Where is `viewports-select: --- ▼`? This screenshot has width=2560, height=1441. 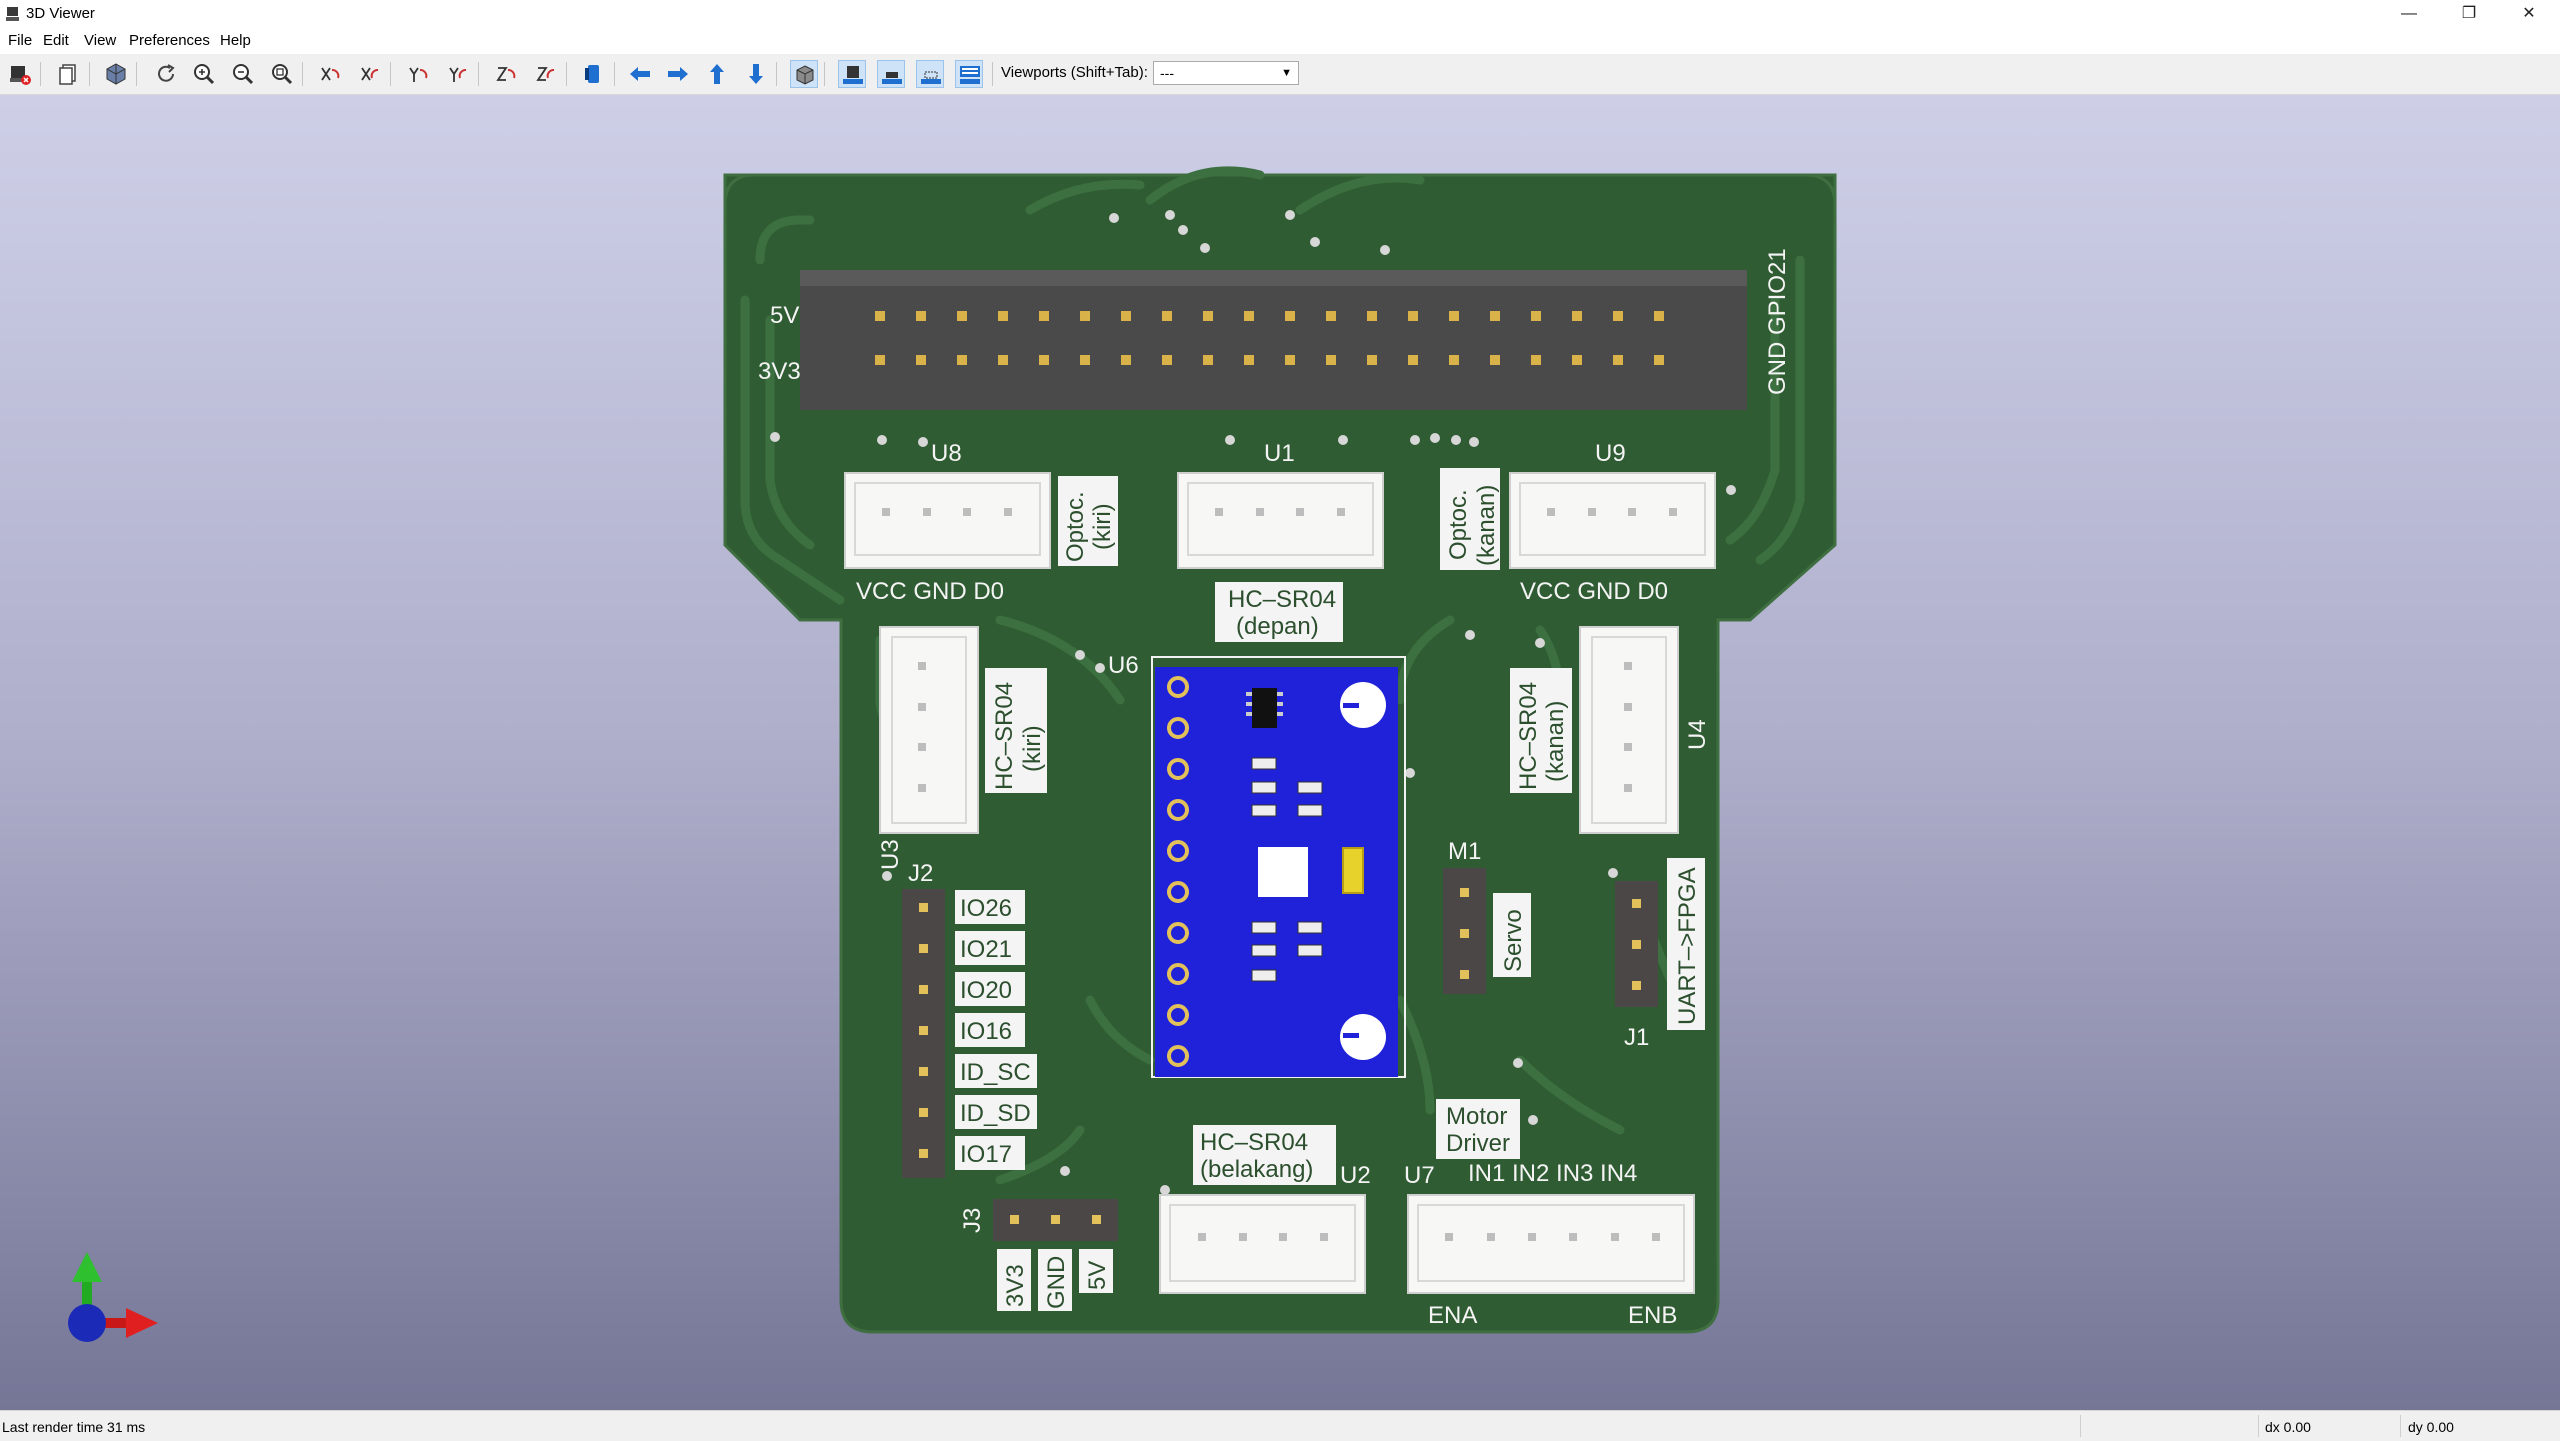
viewports-select: --- ▼ is located at coordinates (1226, 73).